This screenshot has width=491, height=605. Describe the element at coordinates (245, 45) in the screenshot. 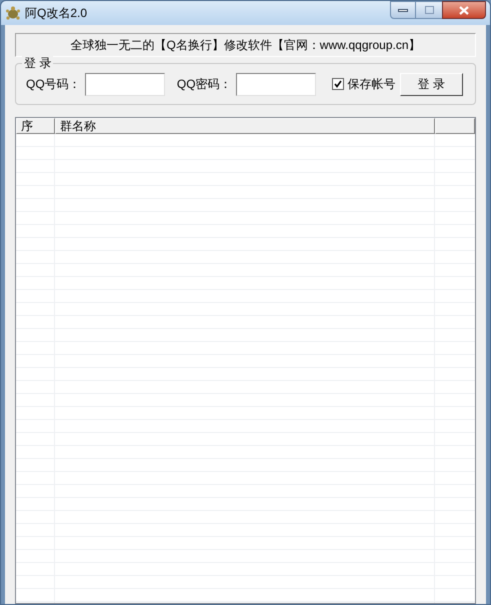

I see `banner-text: 全球独一无二的【Q名换行】修改软件【官网：www.qqgroup.cn】` at that location.